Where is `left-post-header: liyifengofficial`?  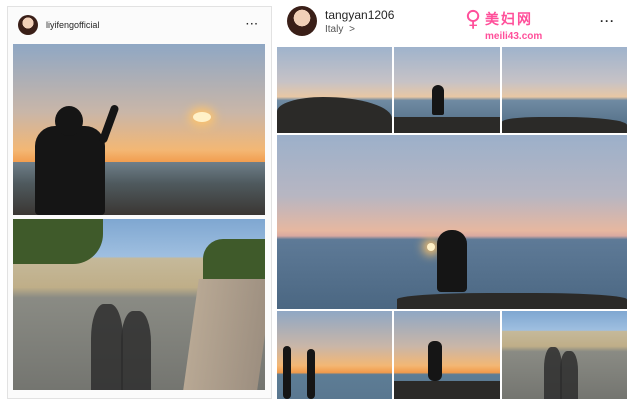 left-post-header: liyifengofficial is located at coordinates (58, 25).